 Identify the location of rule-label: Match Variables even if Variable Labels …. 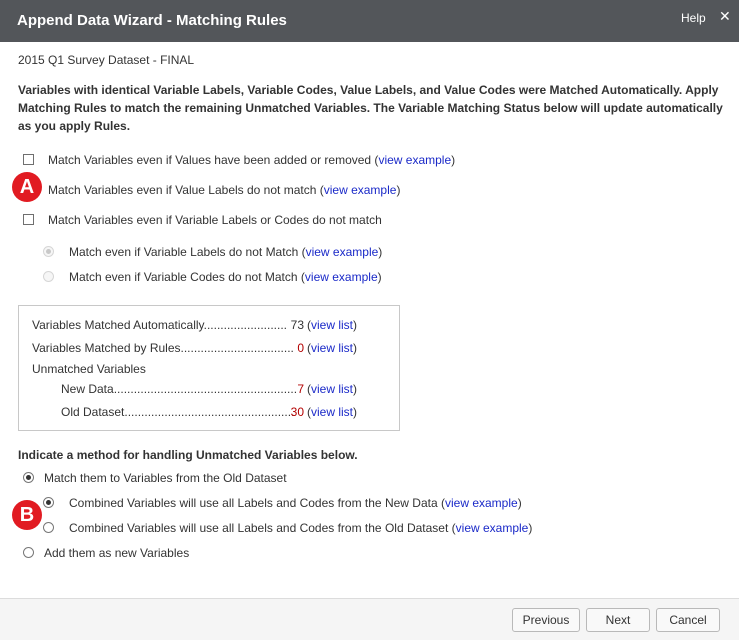
(215, 220).